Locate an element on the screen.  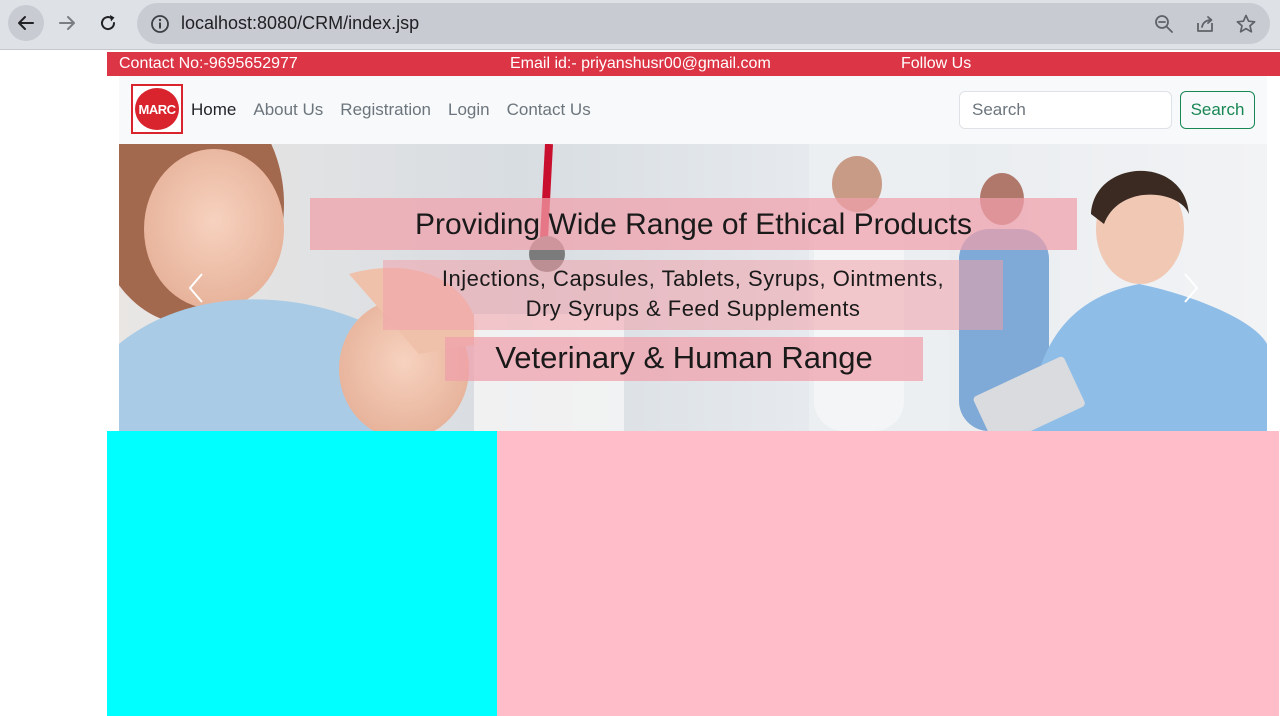
zoom-icon is located at coordinates (1164, 24).